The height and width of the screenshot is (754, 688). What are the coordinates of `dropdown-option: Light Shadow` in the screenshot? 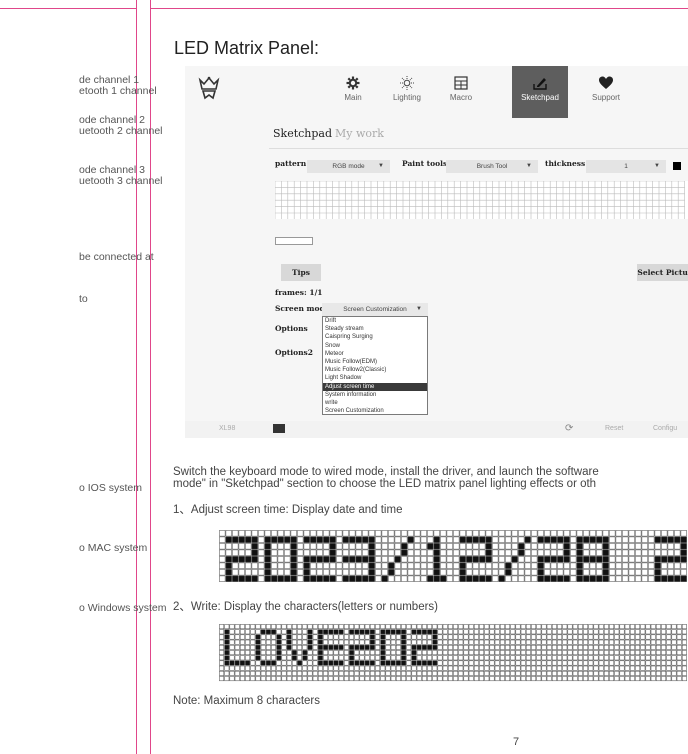 It's located at (375, 378).